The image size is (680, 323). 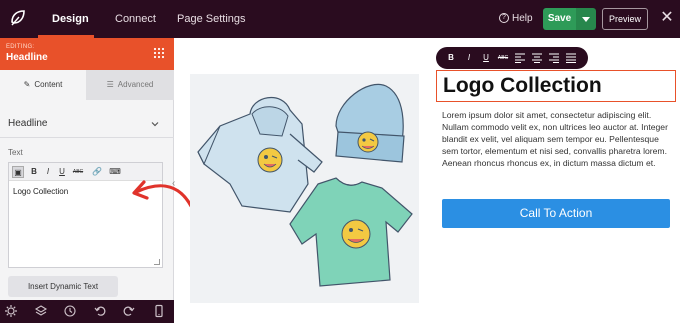 I want to click on align-center-icon, so click(x=537, y=58).